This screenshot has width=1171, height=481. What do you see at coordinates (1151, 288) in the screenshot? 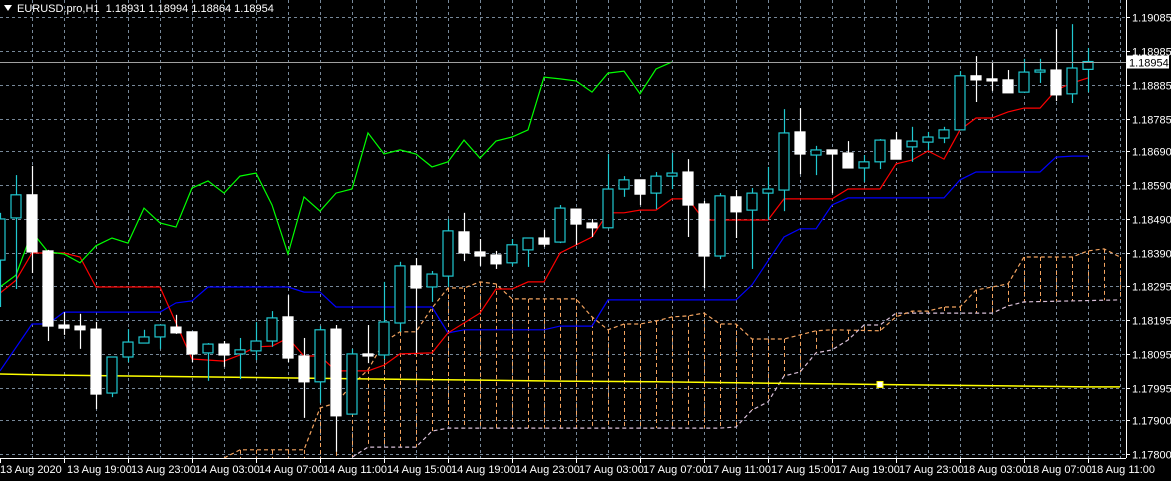
I see `price-tick-label: 1.18295` at bounding box center [1151, 288].